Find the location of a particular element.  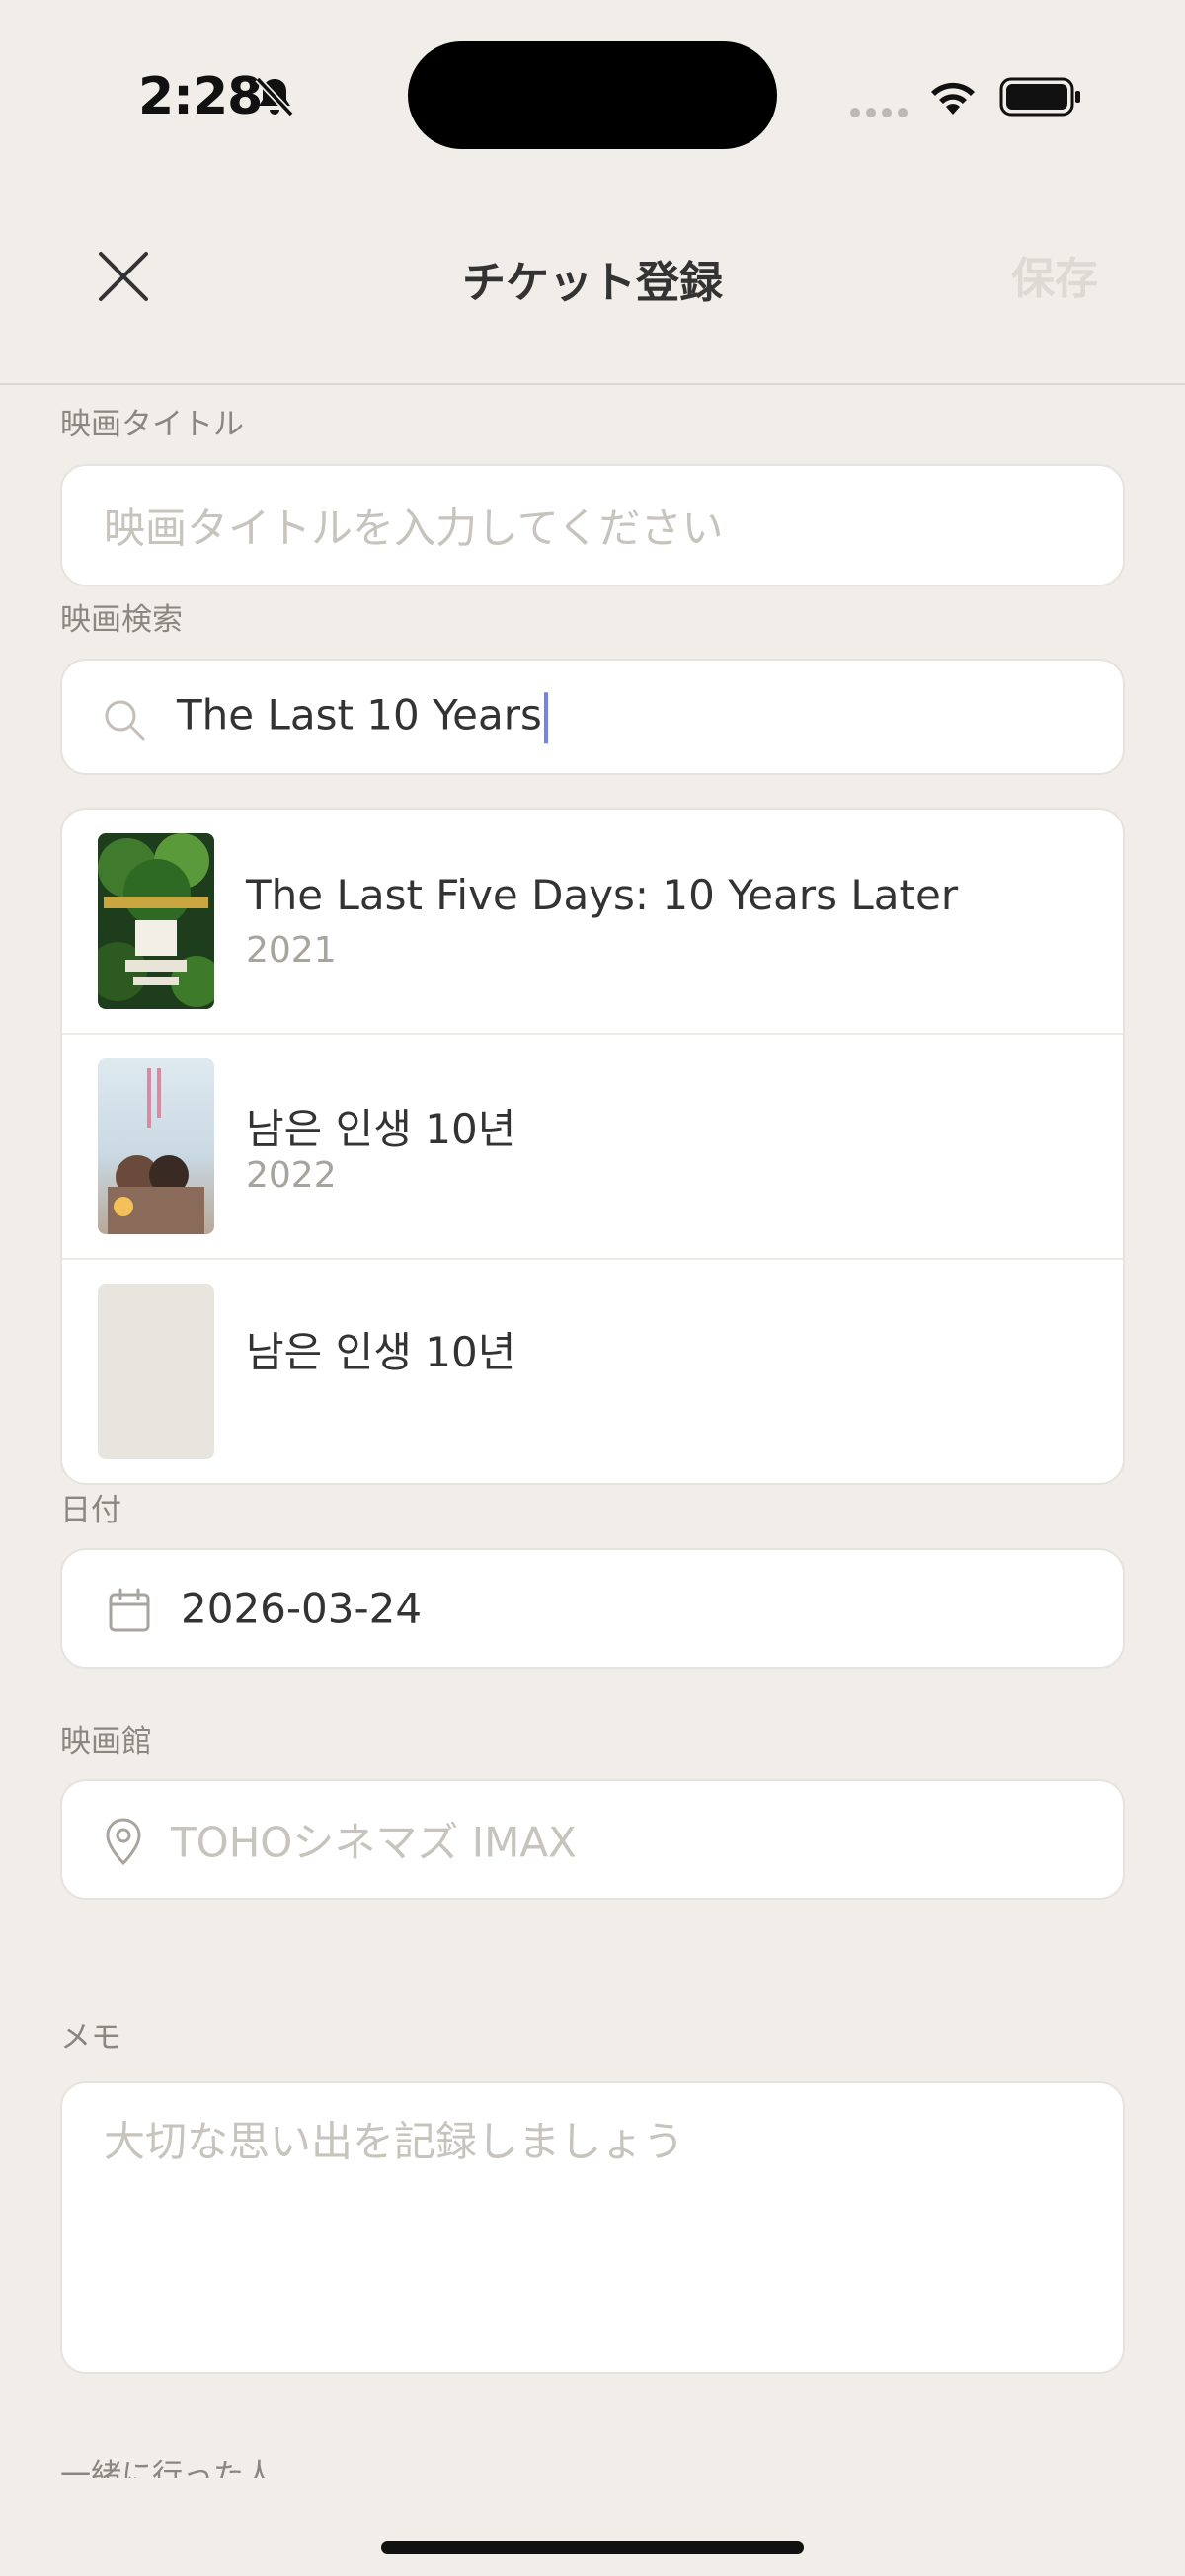

theater-label: 映画館 is located at coordinates (106, 1741).